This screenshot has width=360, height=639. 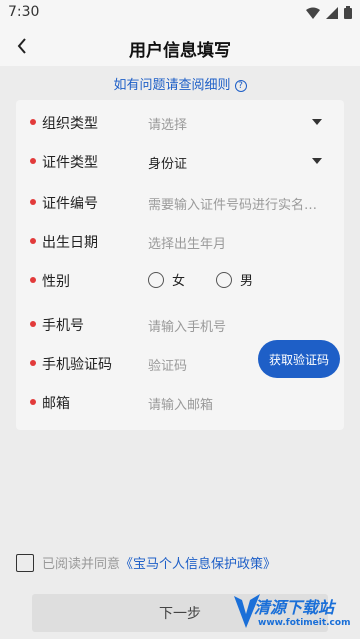 I want to click on question-circle-icon: ?, so click(x=240, y=86).